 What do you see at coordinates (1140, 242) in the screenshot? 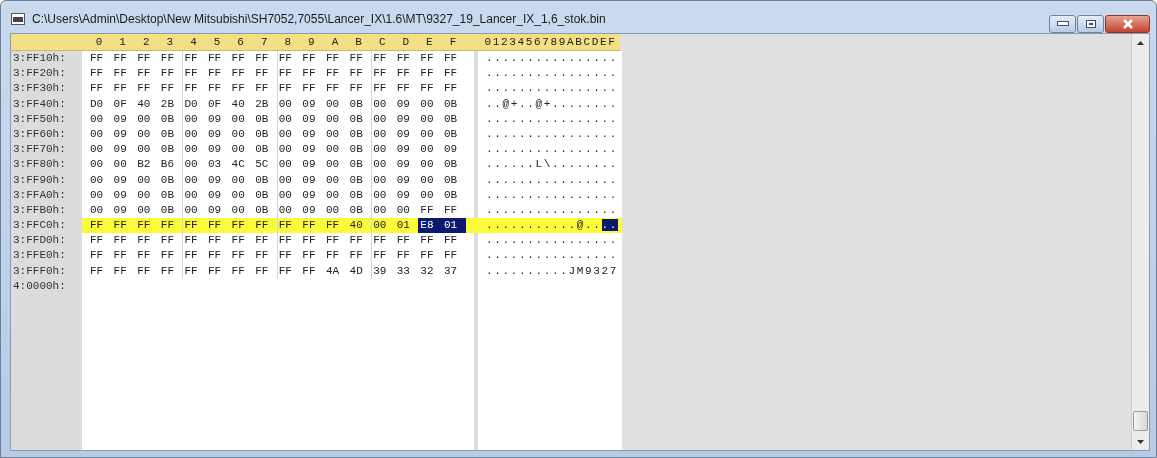
I see `scrollbar` at bounding box center [1140, 242].